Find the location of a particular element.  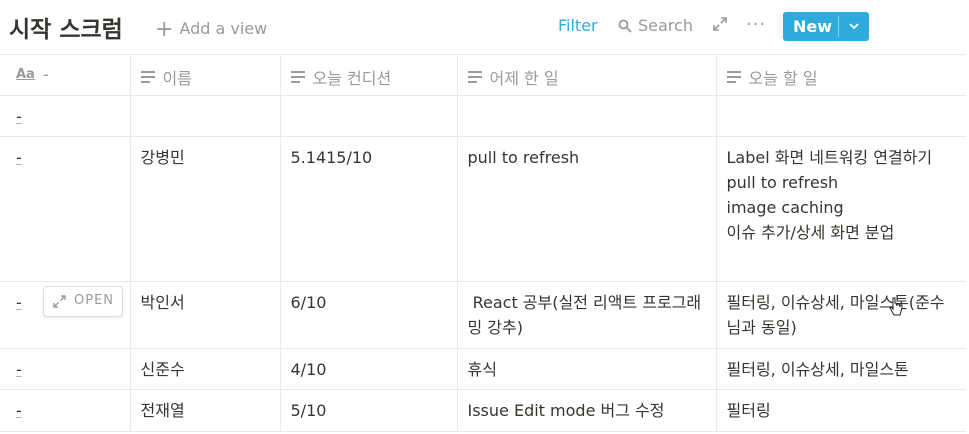

search-button: Search is located at coordinates (655, 25).